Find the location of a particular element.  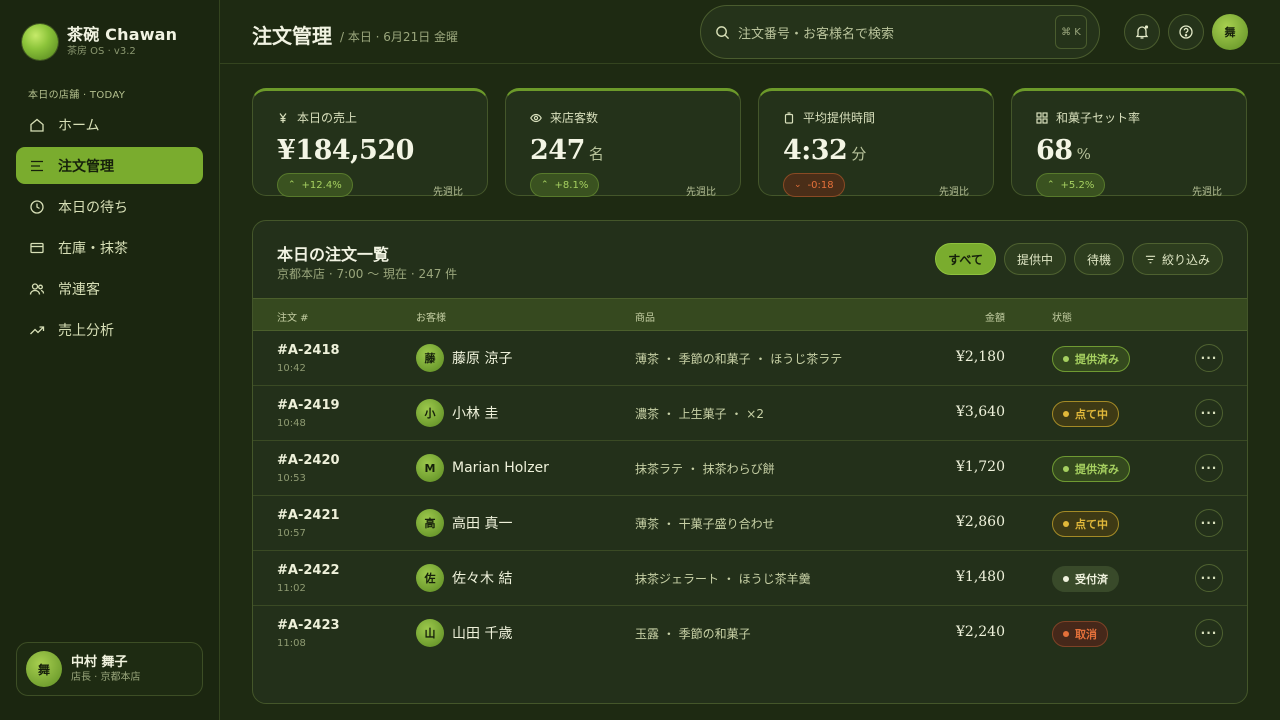

order-amount: ¥1,720 is located at coordinates (980, 467).